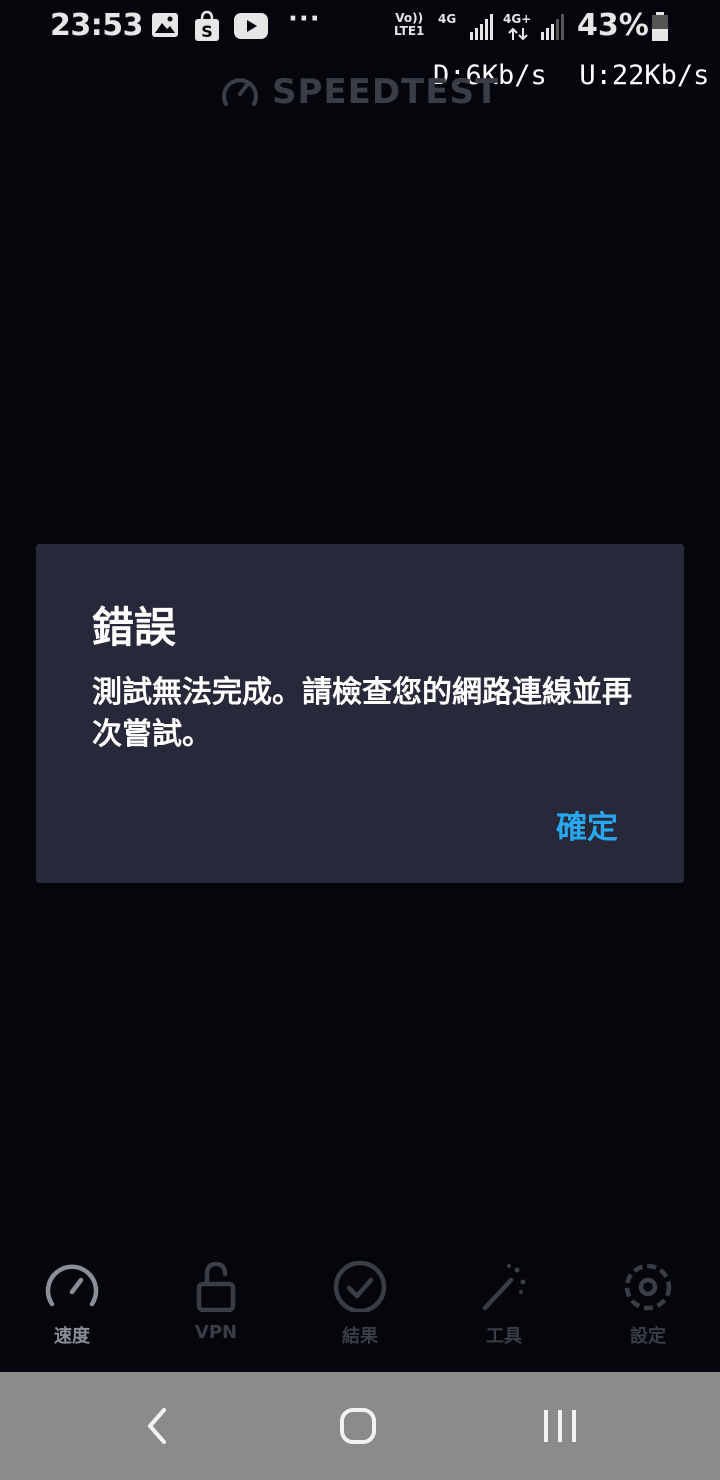 This screenshot has height=1480, width=720. I want to click on home-icon, so click(358, 1426).